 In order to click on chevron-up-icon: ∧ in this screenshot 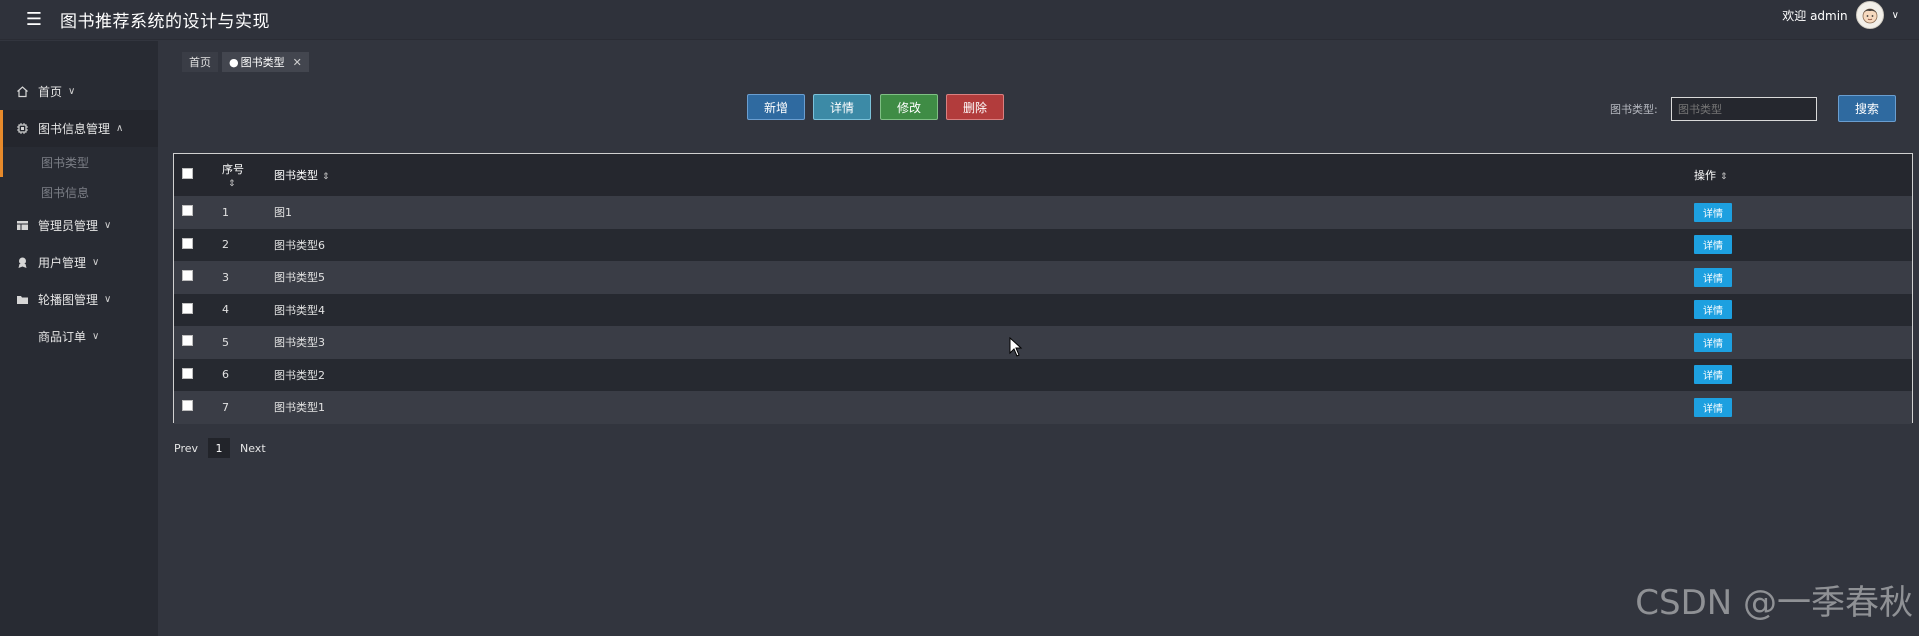, I will do `click(120, 128)`.